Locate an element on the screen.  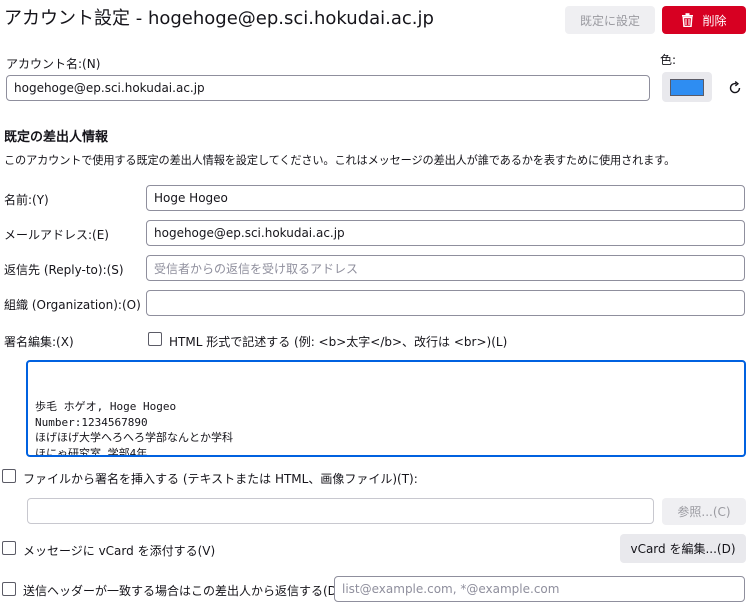
reply-from-checkbox-label: 送信ヘッダーが一致する場合はこの差出人から返信する(D): is located at coordinates (184, 590).